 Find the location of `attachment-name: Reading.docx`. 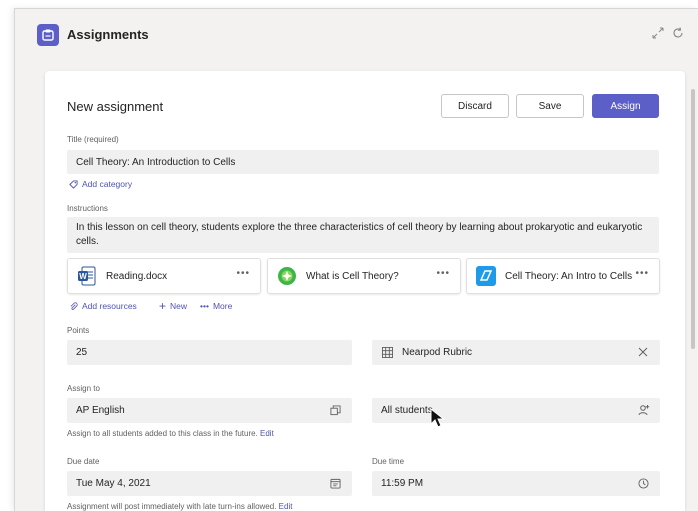

attachment-name: Reading.docx is located at coordinates (137, 276).